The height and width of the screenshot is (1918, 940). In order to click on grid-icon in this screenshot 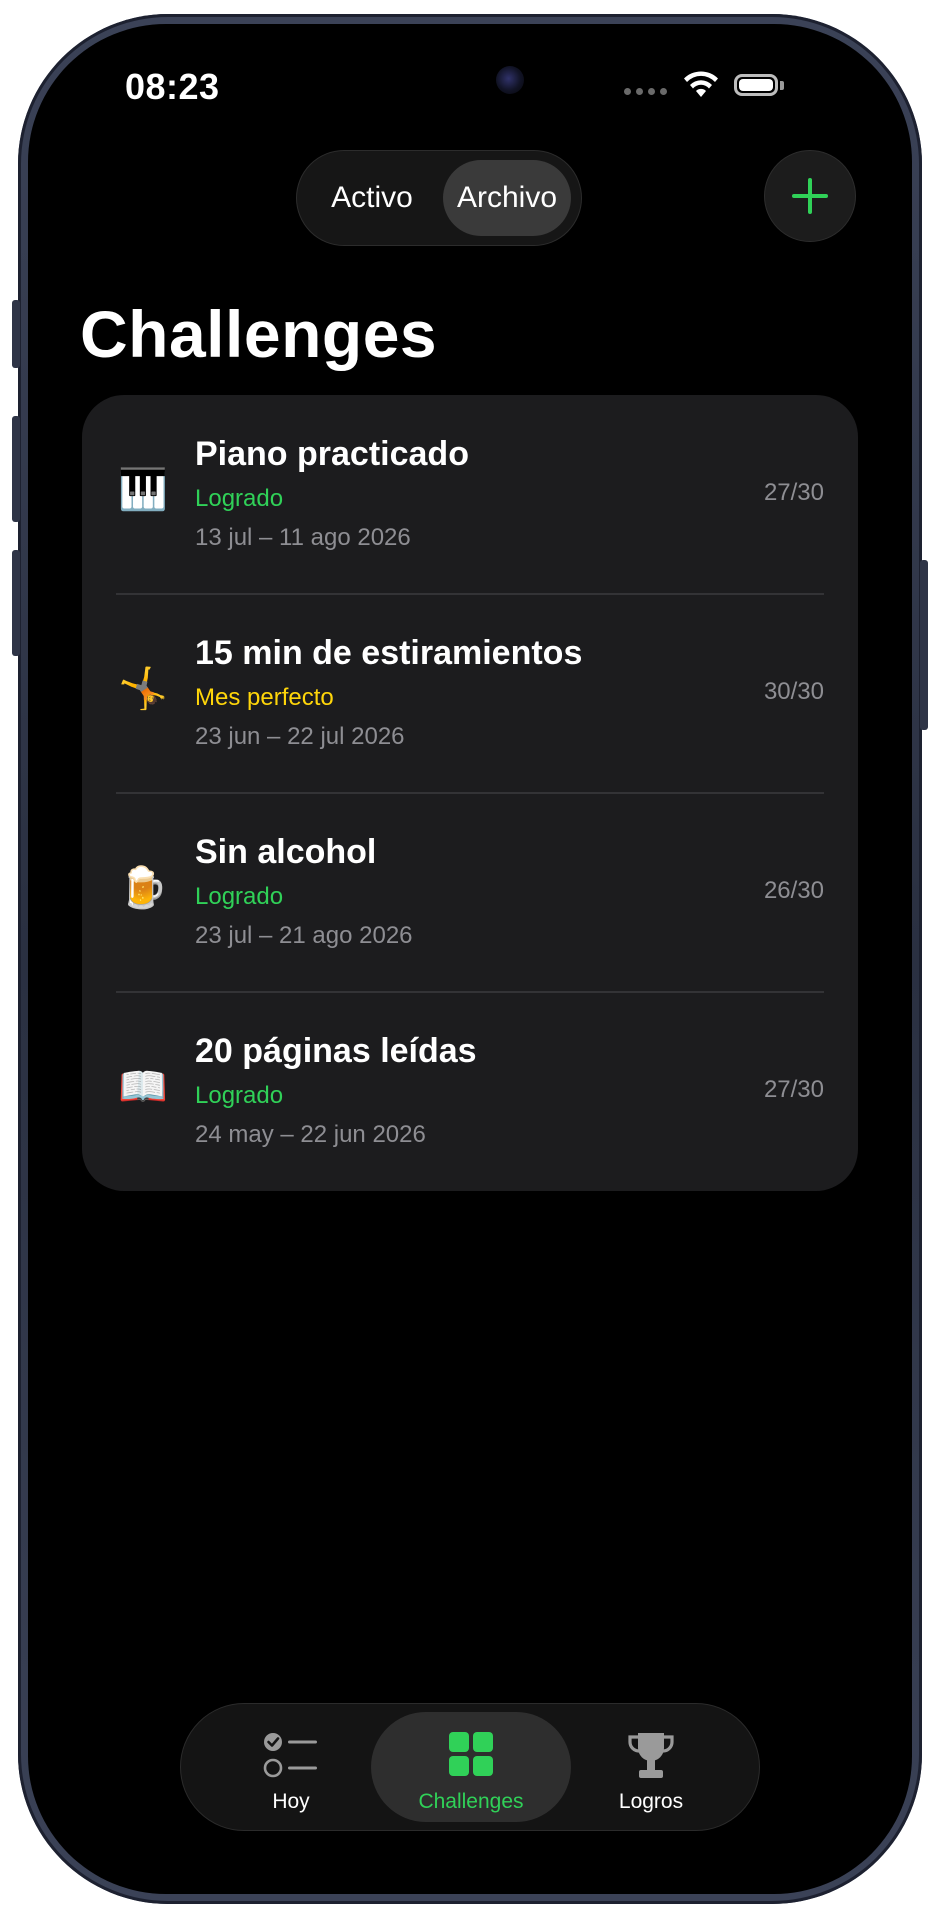, I will do `click(471, 1754)`.